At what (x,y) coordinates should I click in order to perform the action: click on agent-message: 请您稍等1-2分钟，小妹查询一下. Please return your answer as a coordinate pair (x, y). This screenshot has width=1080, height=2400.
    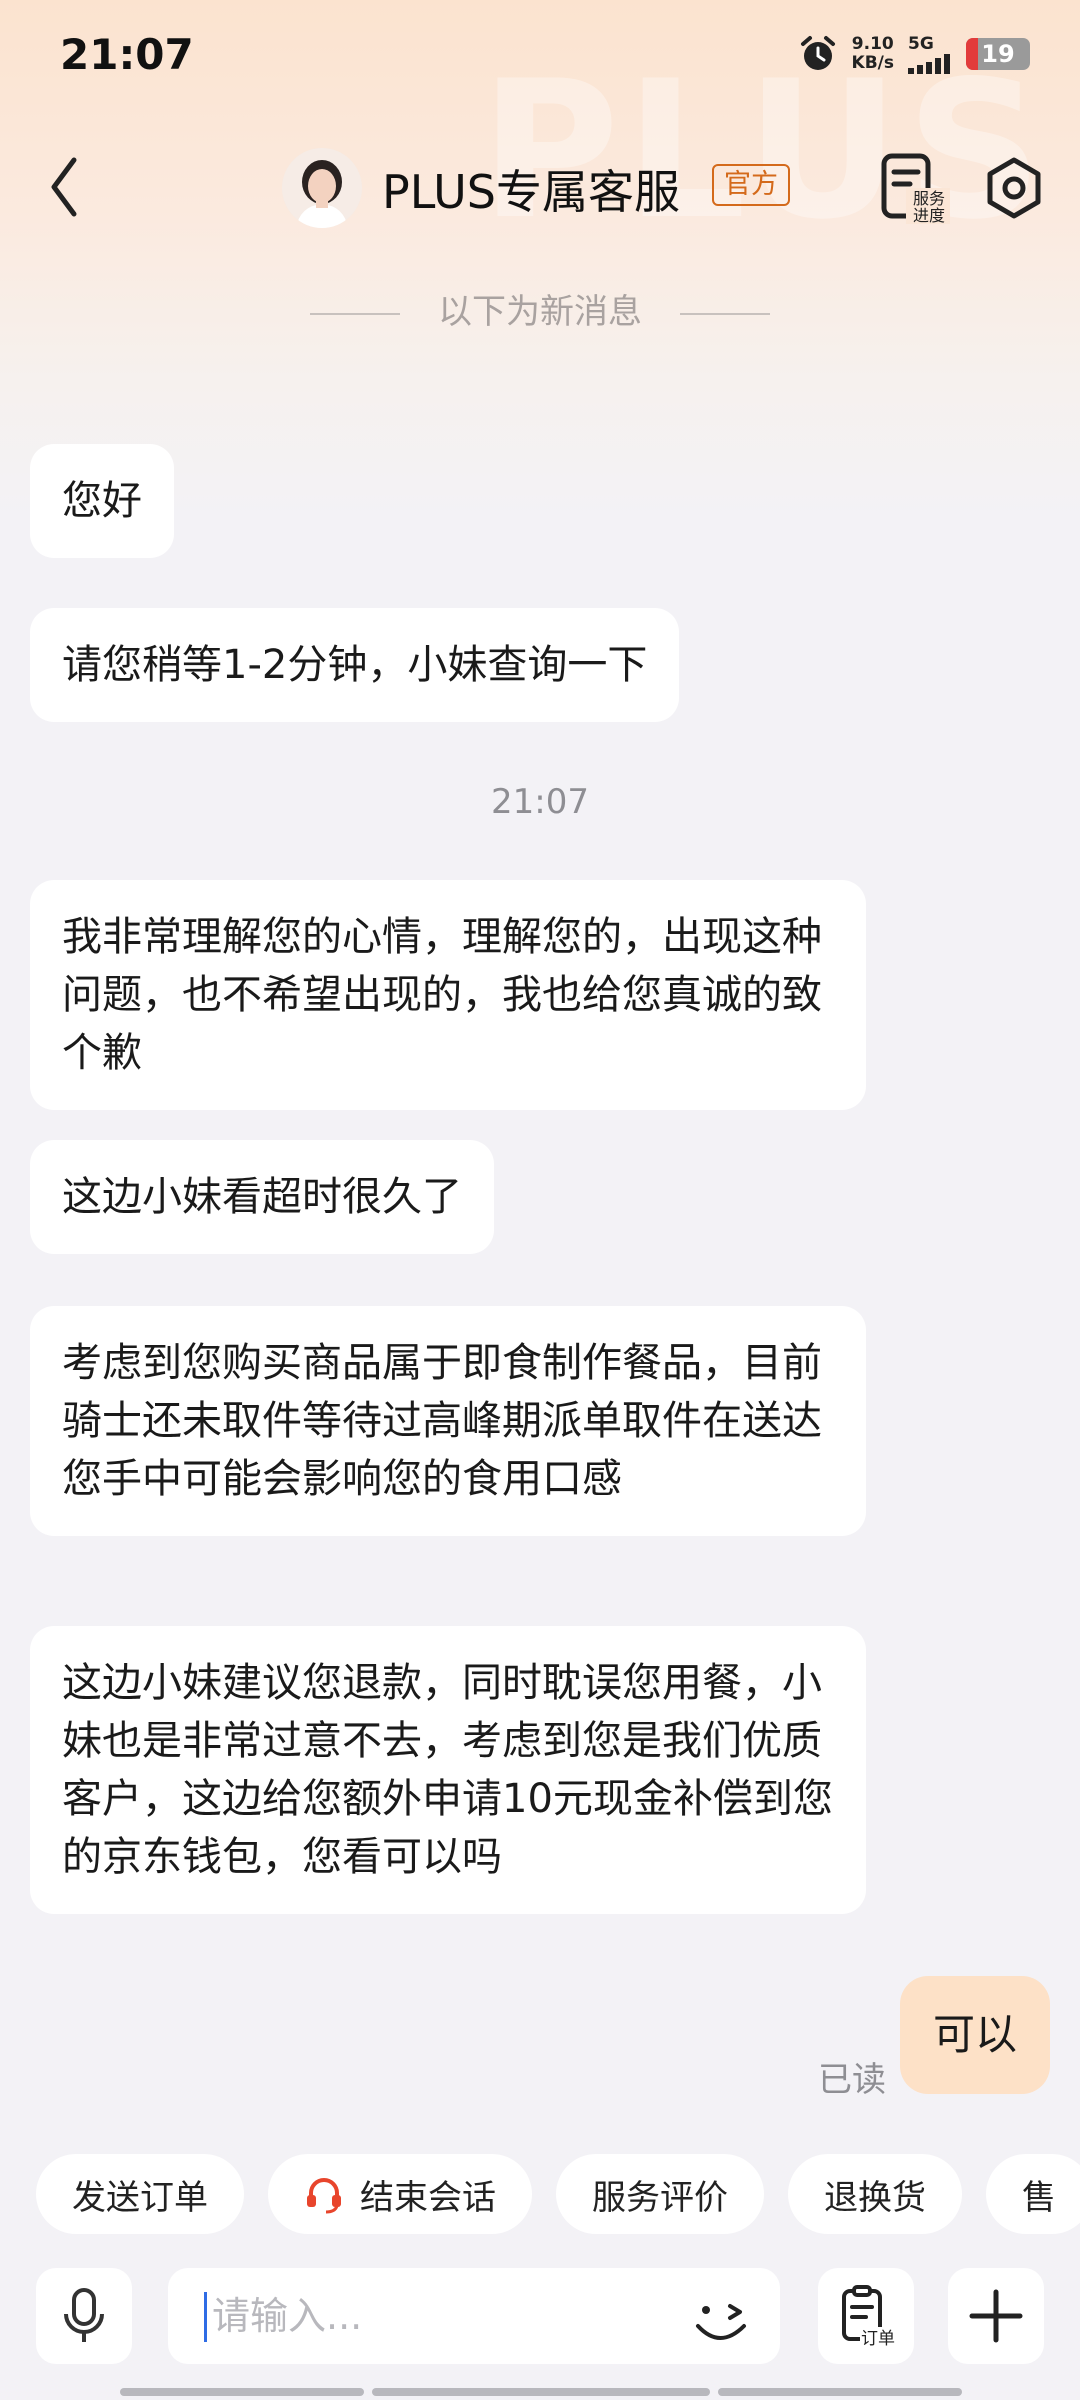
    Looking at the image, I should click on (355, 665).